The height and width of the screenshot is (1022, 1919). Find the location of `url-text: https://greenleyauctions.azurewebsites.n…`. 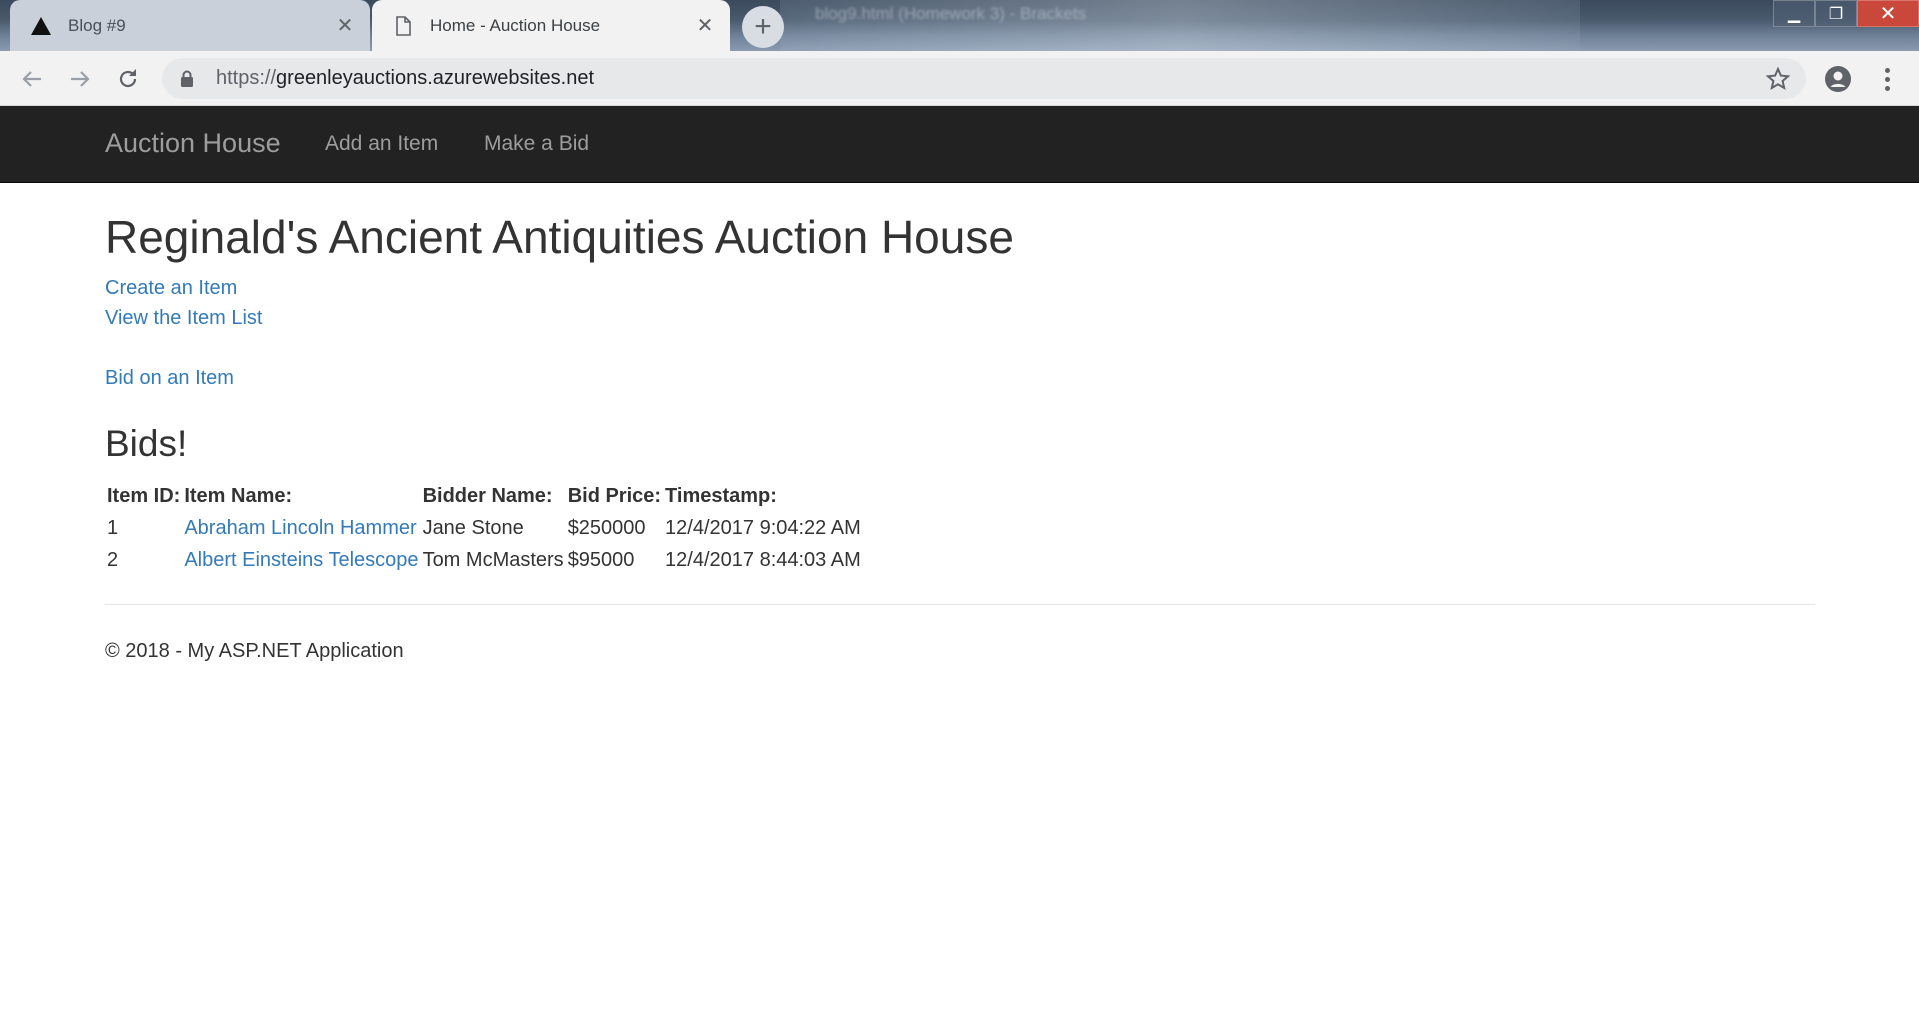

url-text: https://greenleyauctions.azurewebsites.n… is located at coordinates (990, 78).